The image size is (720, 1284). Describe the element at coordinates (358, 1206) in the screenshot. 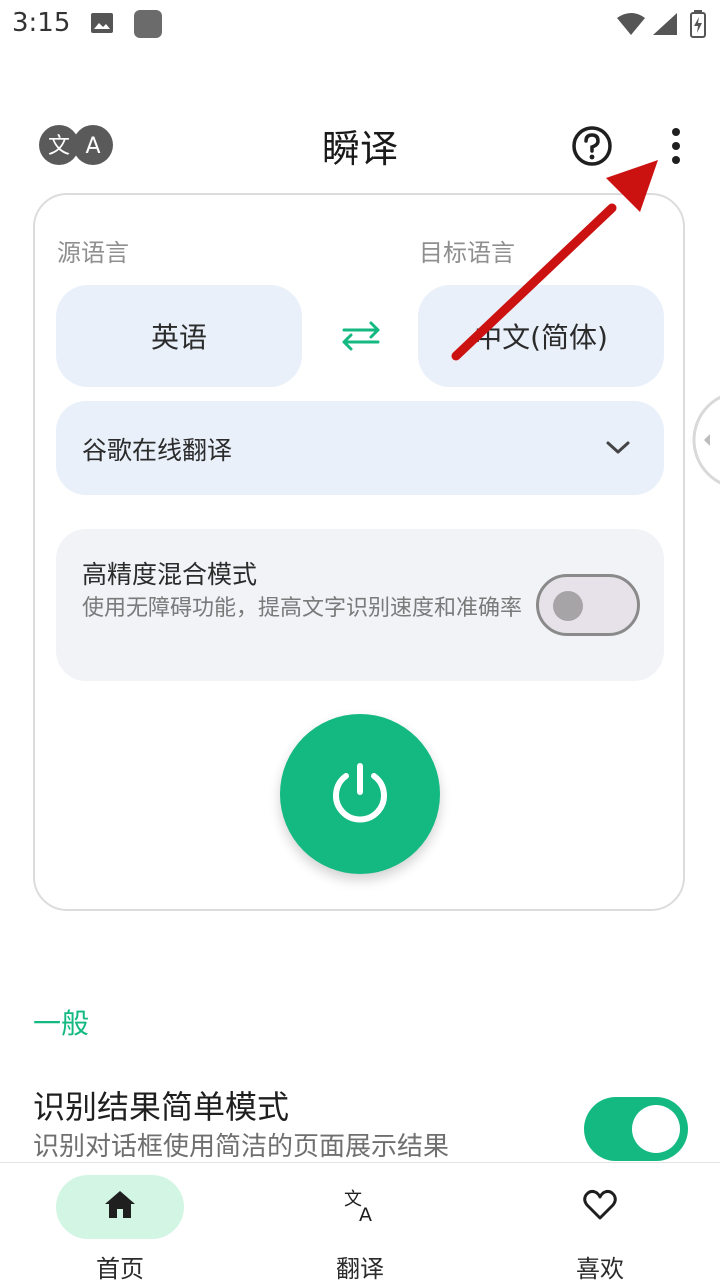

I see `translate-icon: 文 A` at that location.